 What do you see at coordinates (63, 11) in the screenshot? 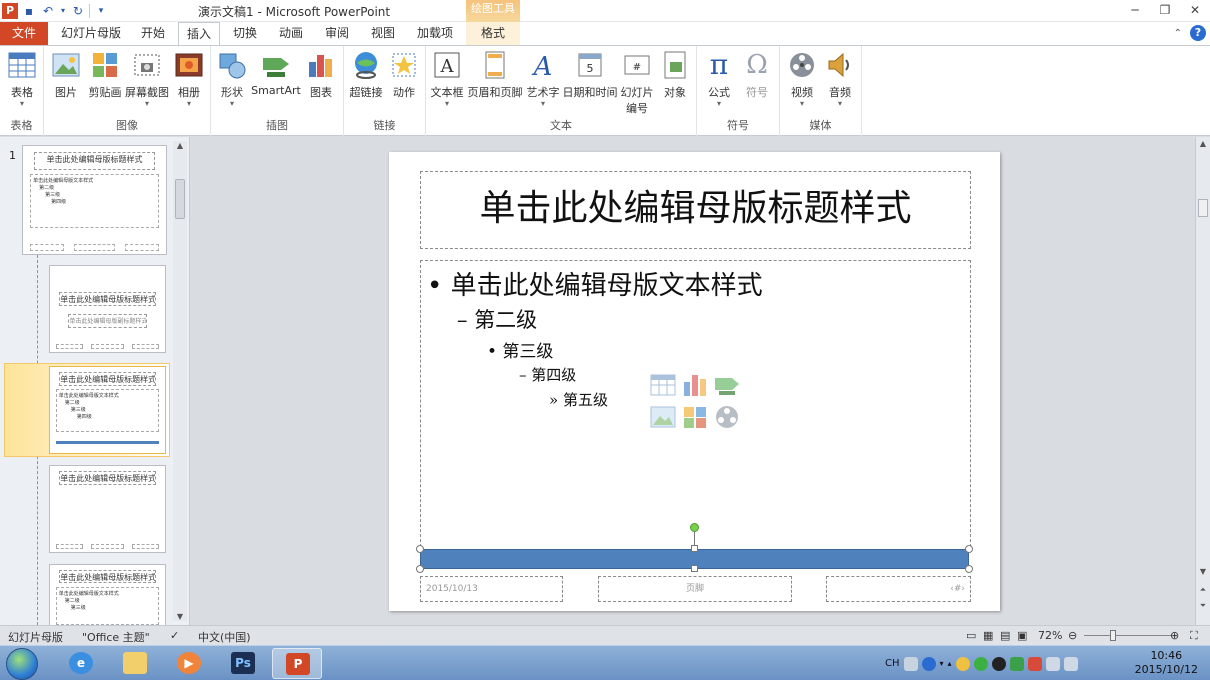
I see `undo-dropdown-icon: ▾` at bounding box center [63, 11].